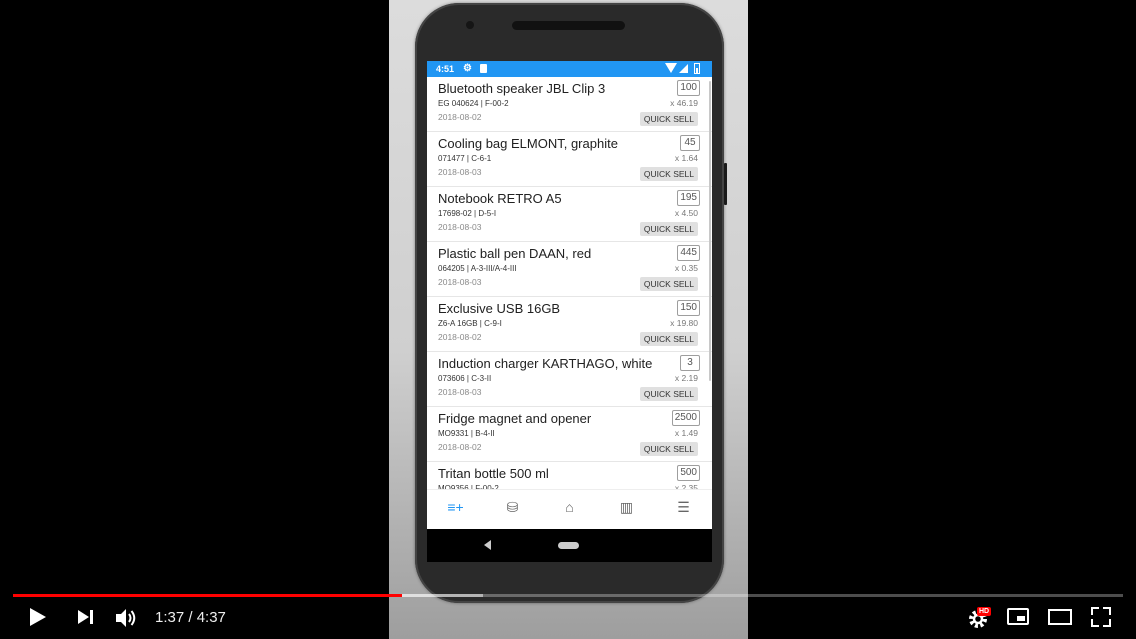 This screenshot has width=1136, height=639. I want to click on product-name: Cooling bag ELMONT, graphite, so click(528, 143).